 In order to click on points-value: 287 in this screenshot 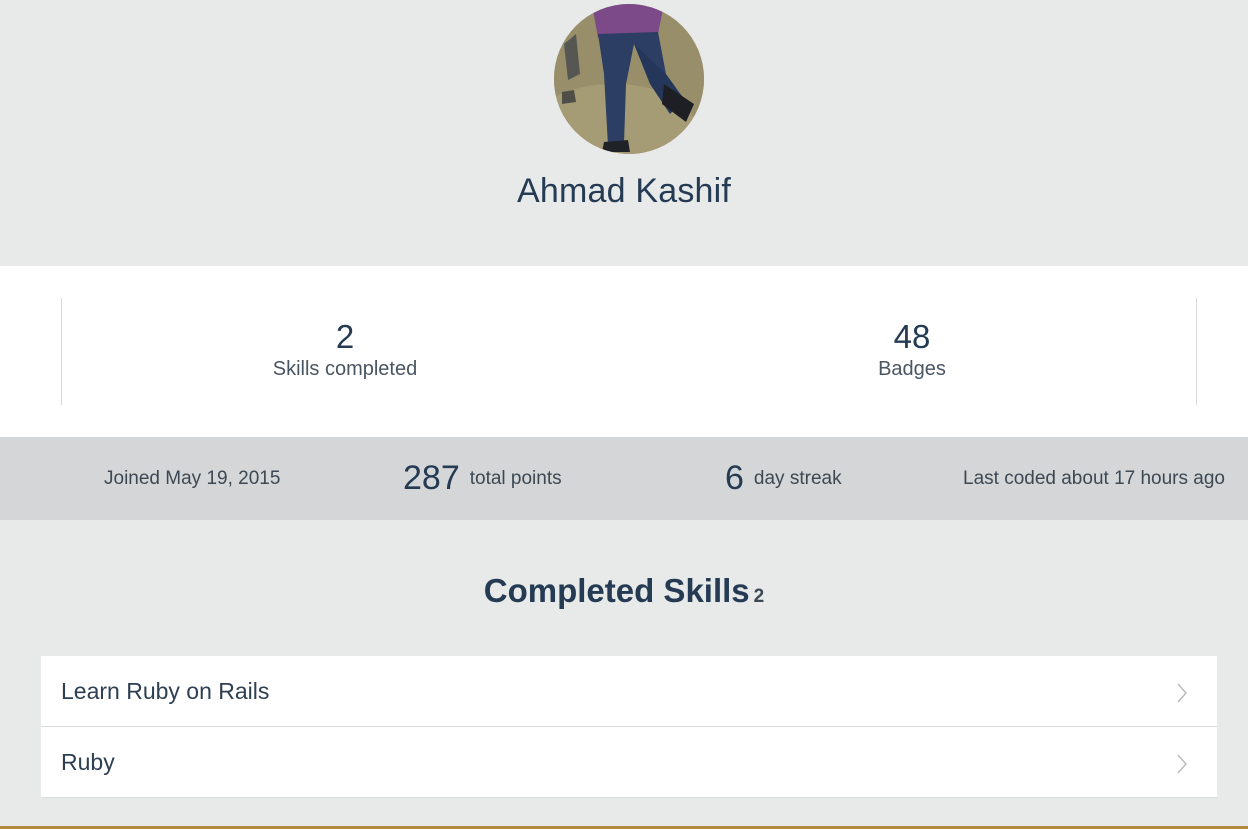, I will do `click(431, 478)`.